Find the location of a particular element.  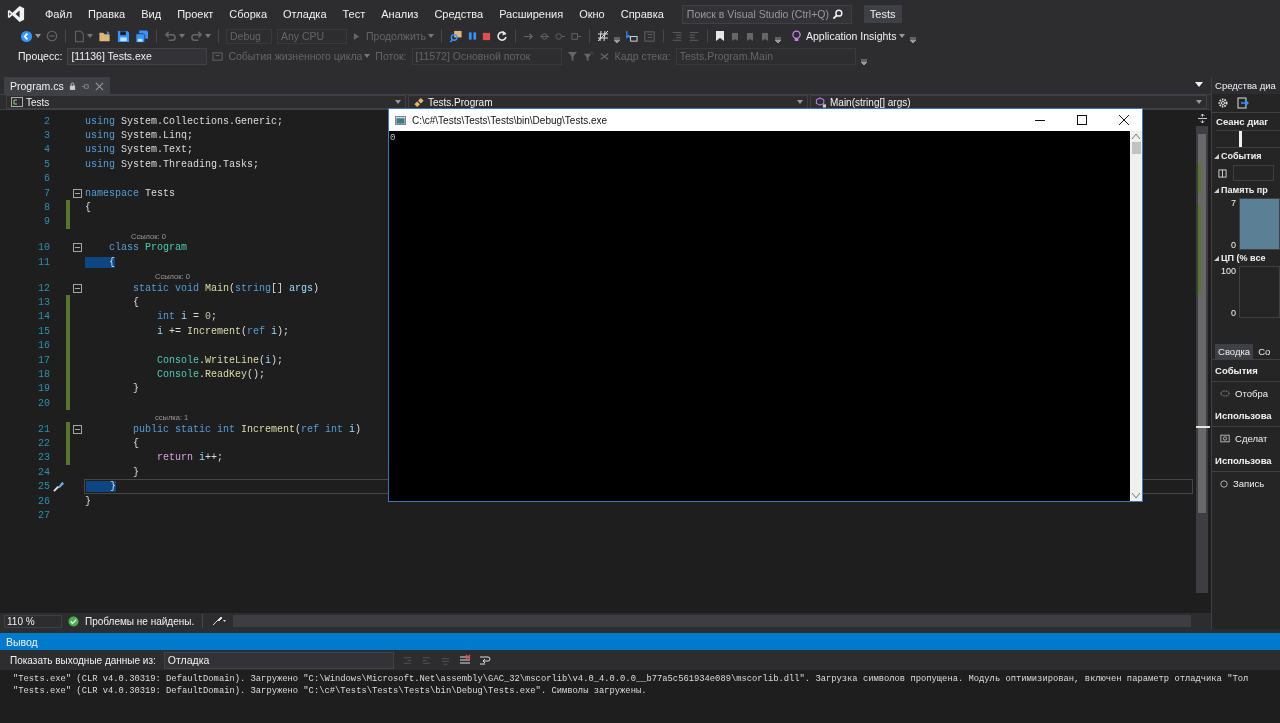

screwdriver-icon is located at coordinates (58, 487).